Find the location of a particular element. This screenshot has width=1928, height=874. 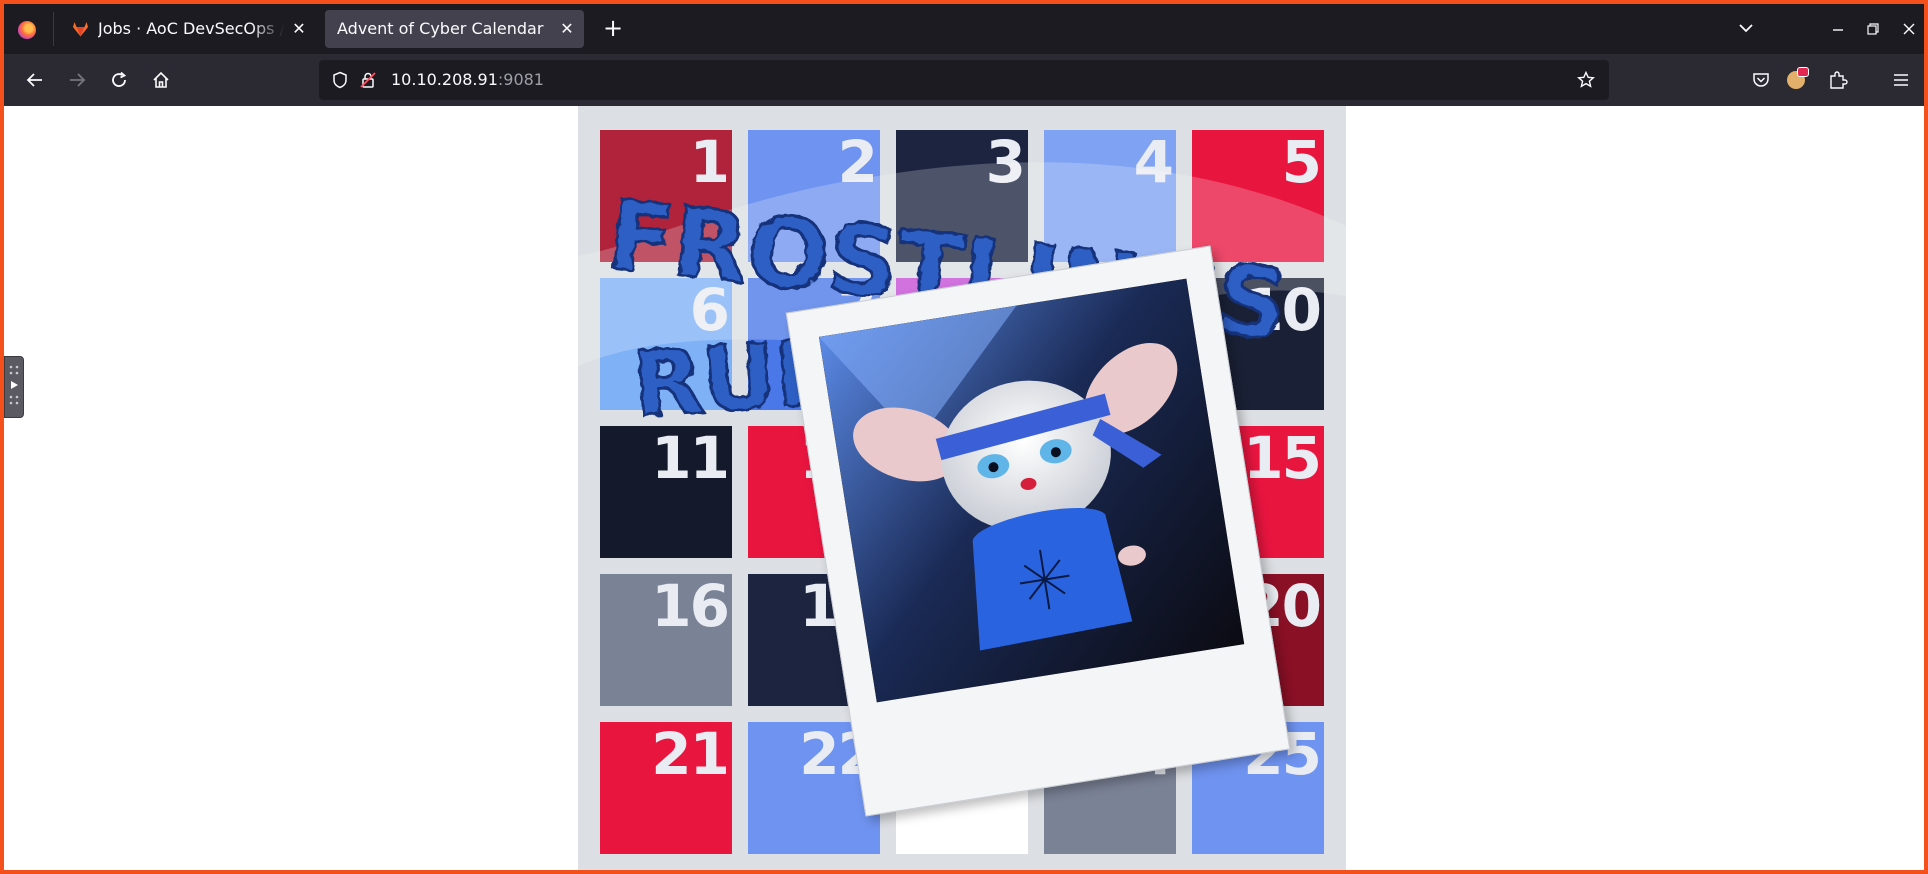

tab-advent-calendar: Advent of Cyber Calendar ✕ is located at coordinates (454, 29).